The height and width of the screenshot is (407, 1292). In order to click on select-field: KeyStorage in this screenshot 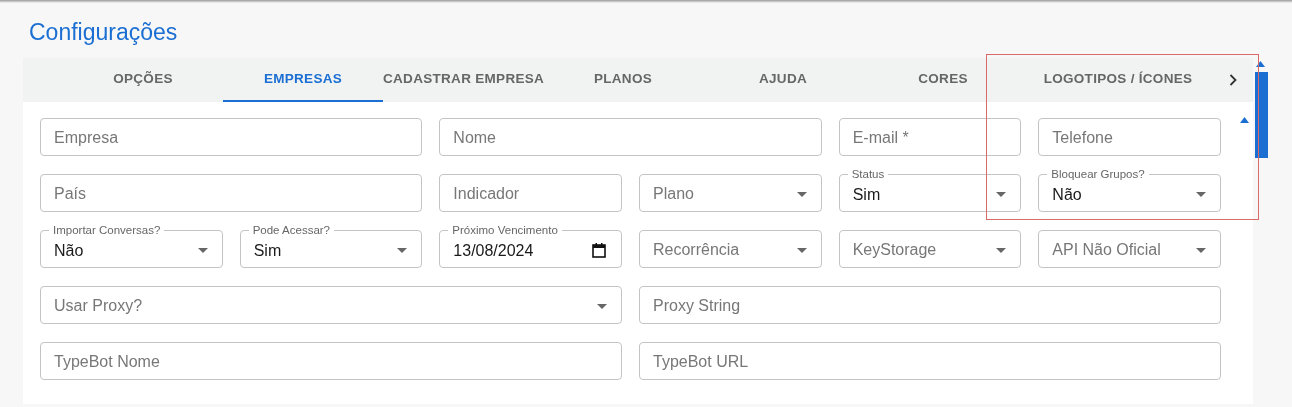, I will do `click(930, 249)`.